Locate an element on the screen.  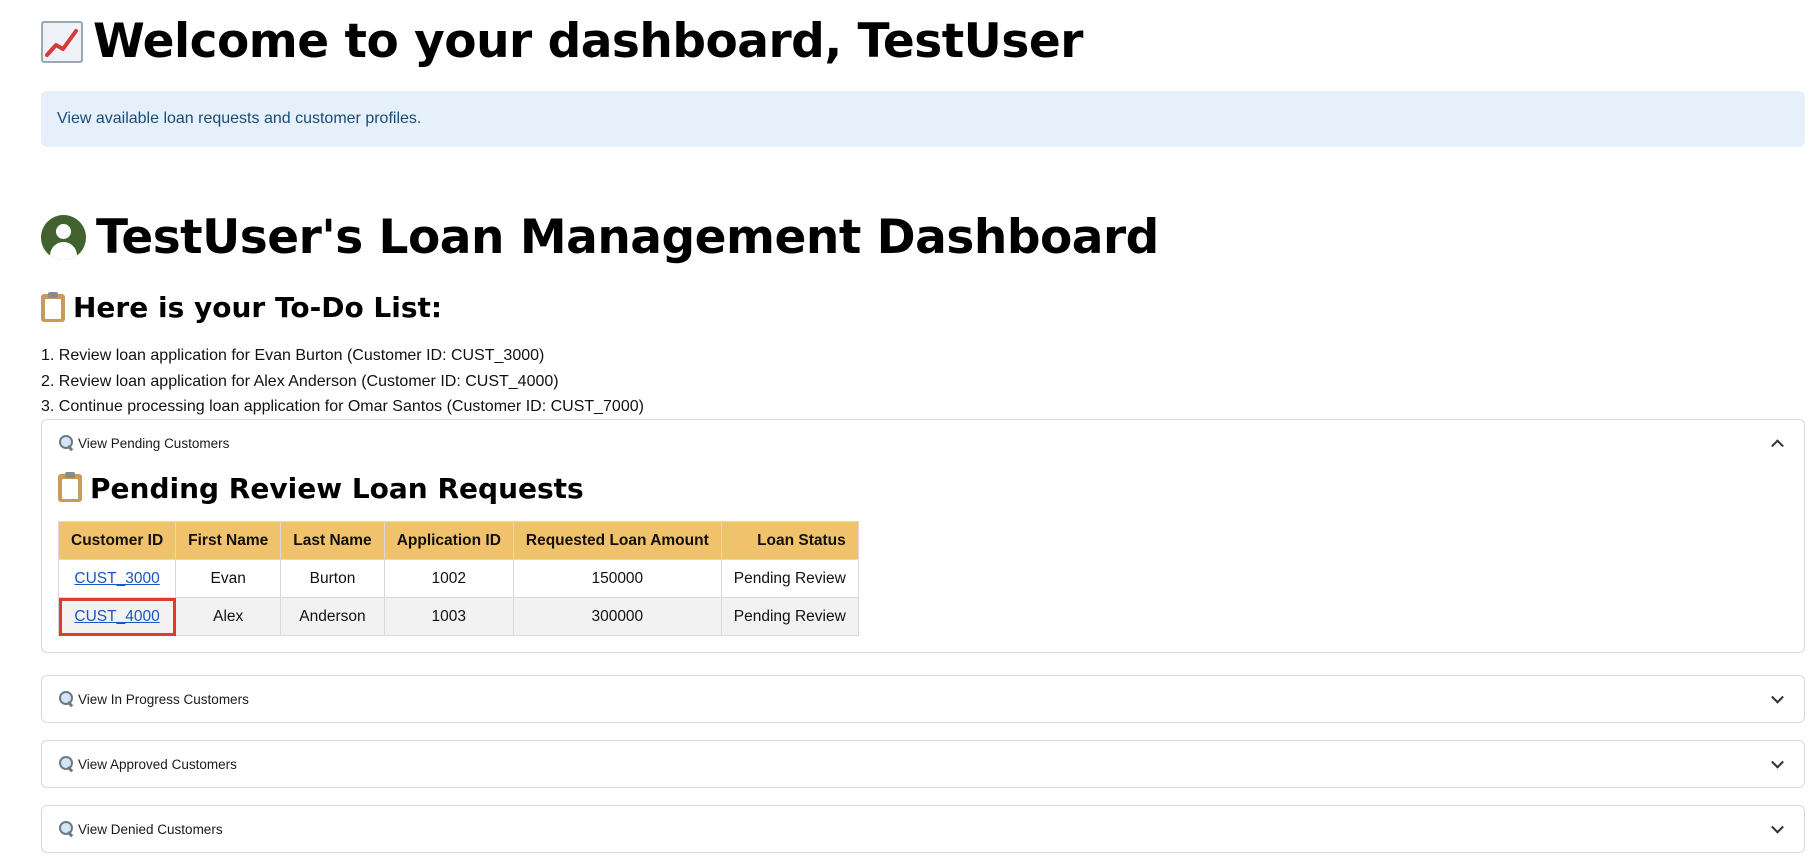
dashboard-title: TestUser's Loan Management Dashboard is located at coordinates (600, 237).